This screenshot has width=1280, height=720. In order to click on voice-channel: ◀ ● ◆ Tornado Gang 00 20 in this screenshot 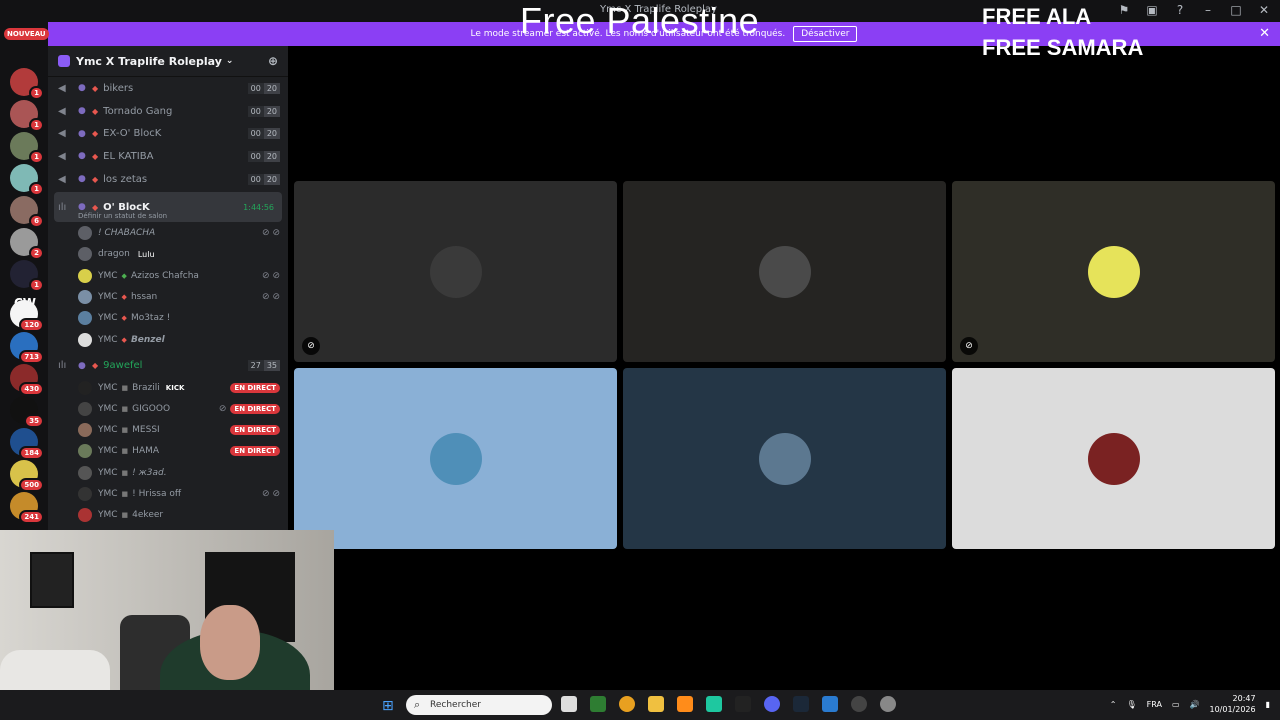, I will do `click(168, 111)`.